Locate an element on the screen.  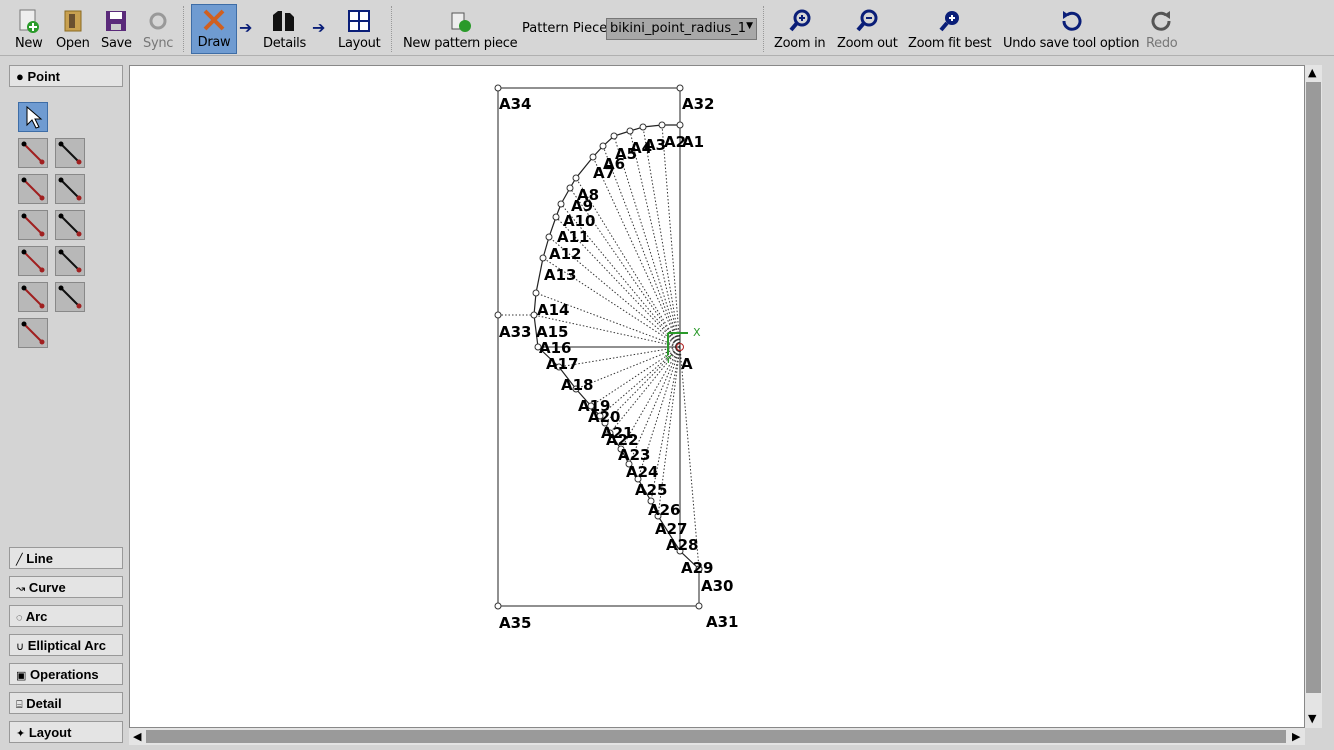
height-tool is located at coordinates (33, 297).